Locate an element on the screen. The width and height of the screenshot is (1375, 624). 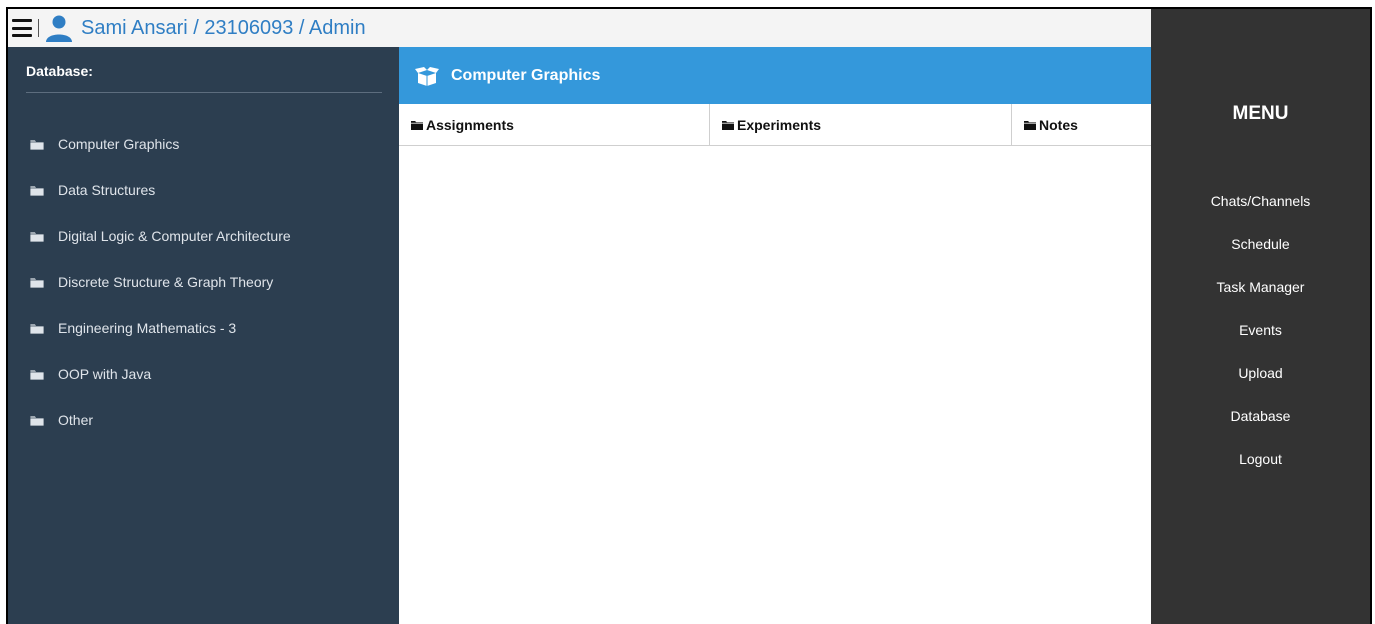
tab-notes: Notes is located at coordinates (1081, 124).